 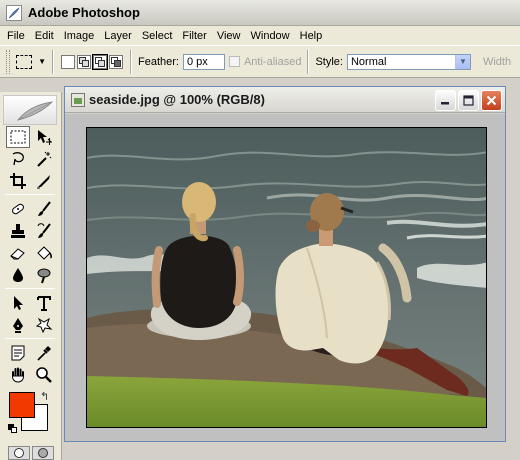 I want to click on eraser-tool, so click(x=18, y=253).